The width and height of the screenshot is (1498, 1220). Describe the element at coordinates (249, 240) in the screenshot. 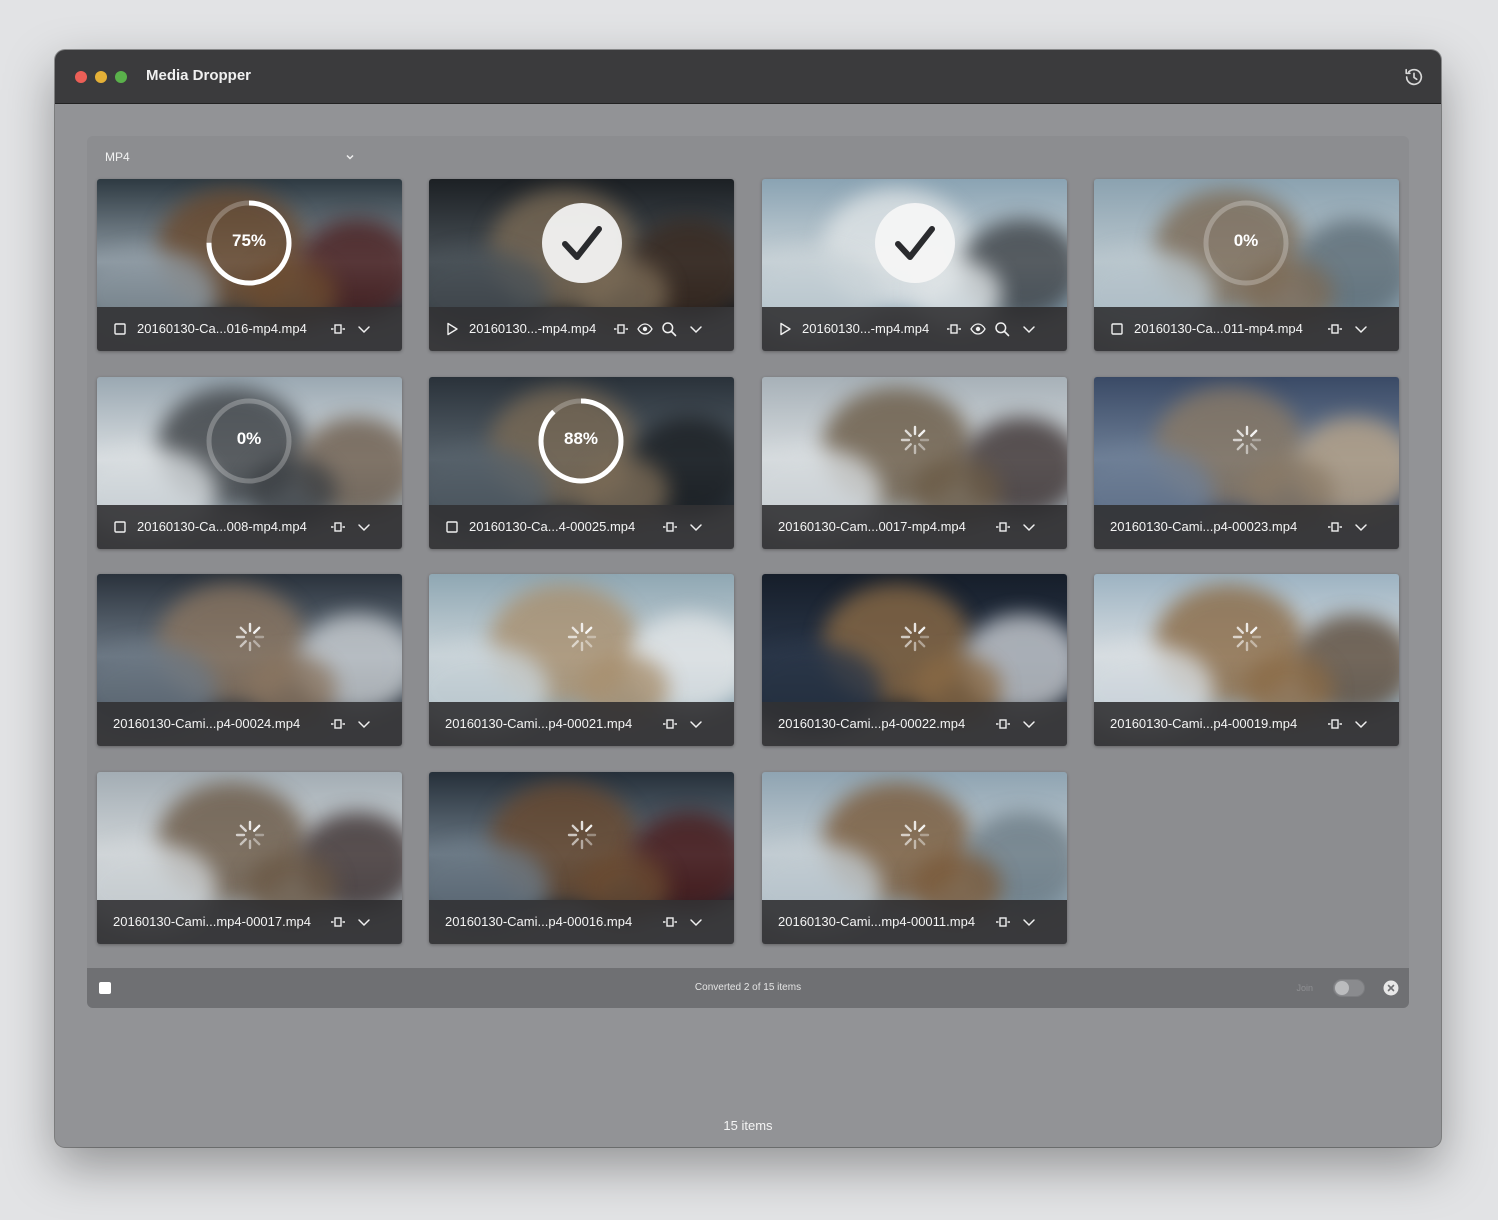

I see `progress-percent: 75%` at that location.